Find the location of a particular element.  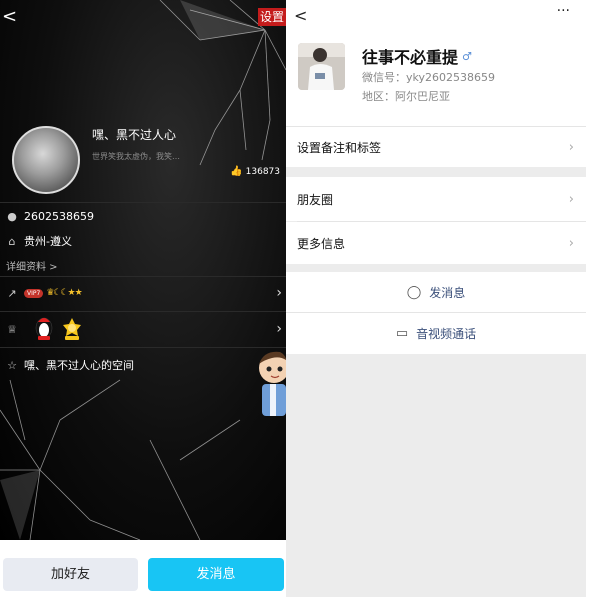

sun-badge-icon is located at coordinates (72, 329).